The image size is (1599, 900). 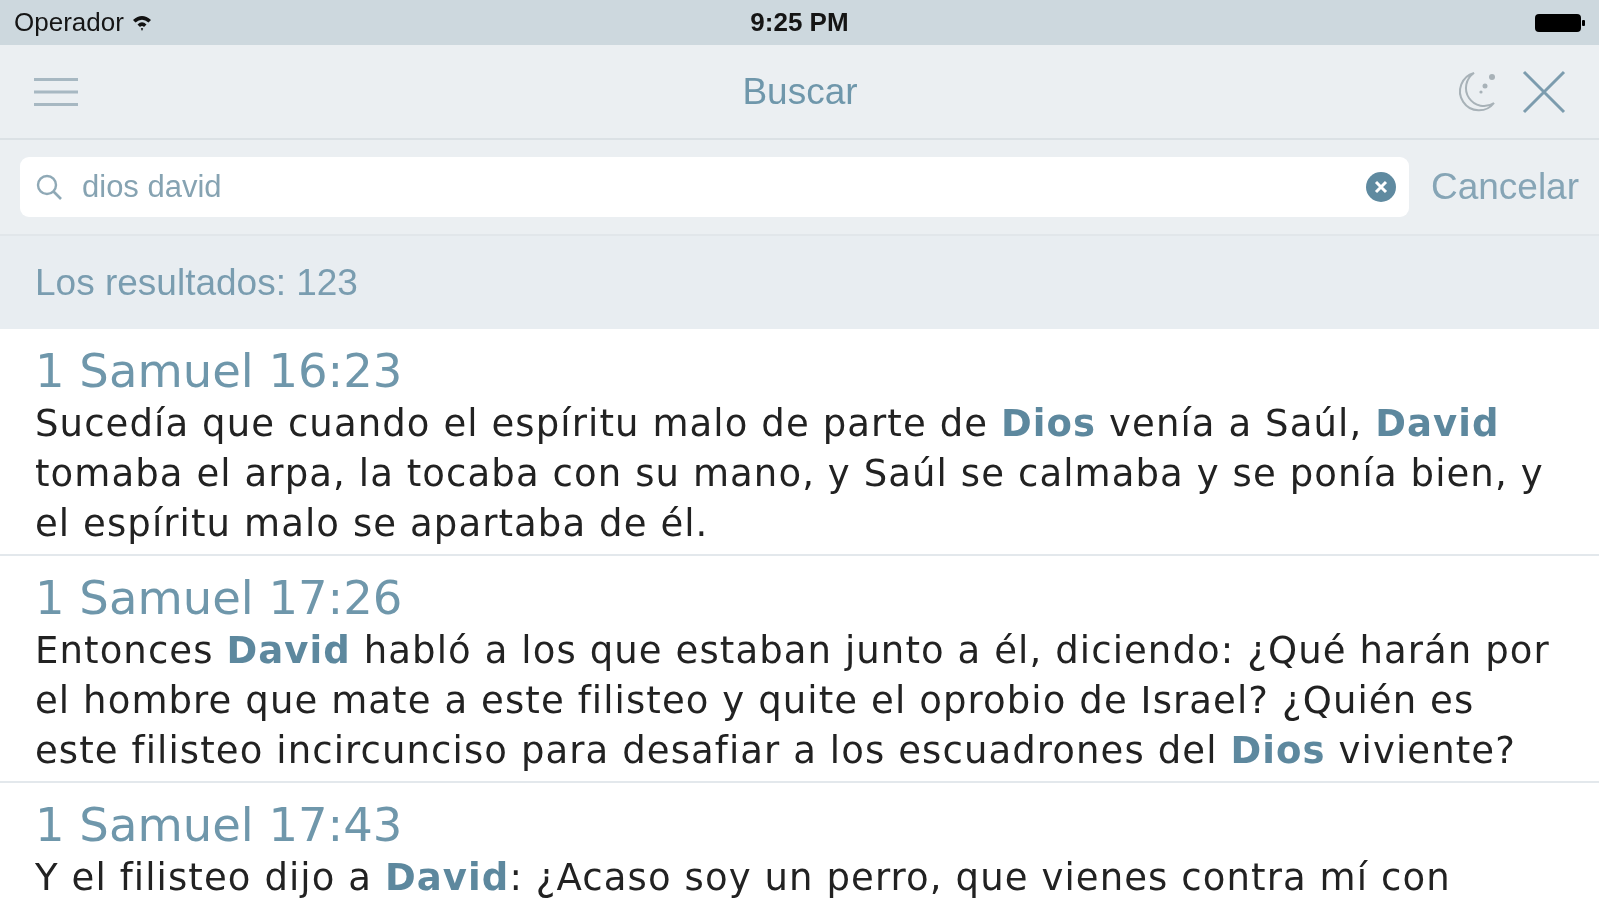 I want to click on close-button, so click(x=1544, y=91).